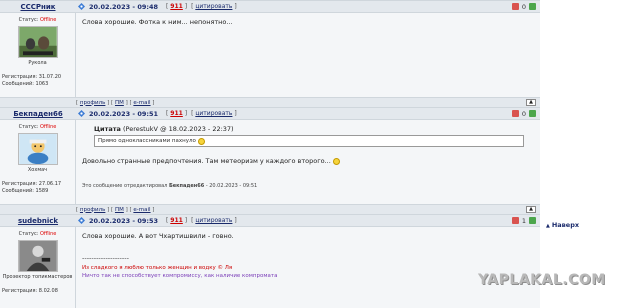 The height and width of the screenshot is (308, 640). I want to click on author-name: Бекпаден66, so click(38, 114).